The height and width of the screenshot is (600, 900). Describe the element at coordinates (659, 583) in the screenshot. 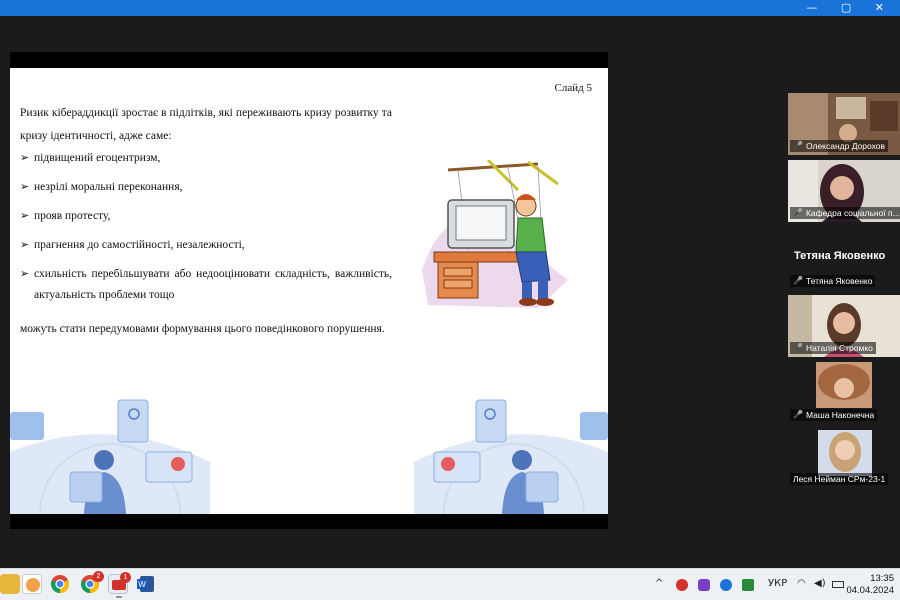

I see `show-hidden-icons-chevron: ^` at that location.